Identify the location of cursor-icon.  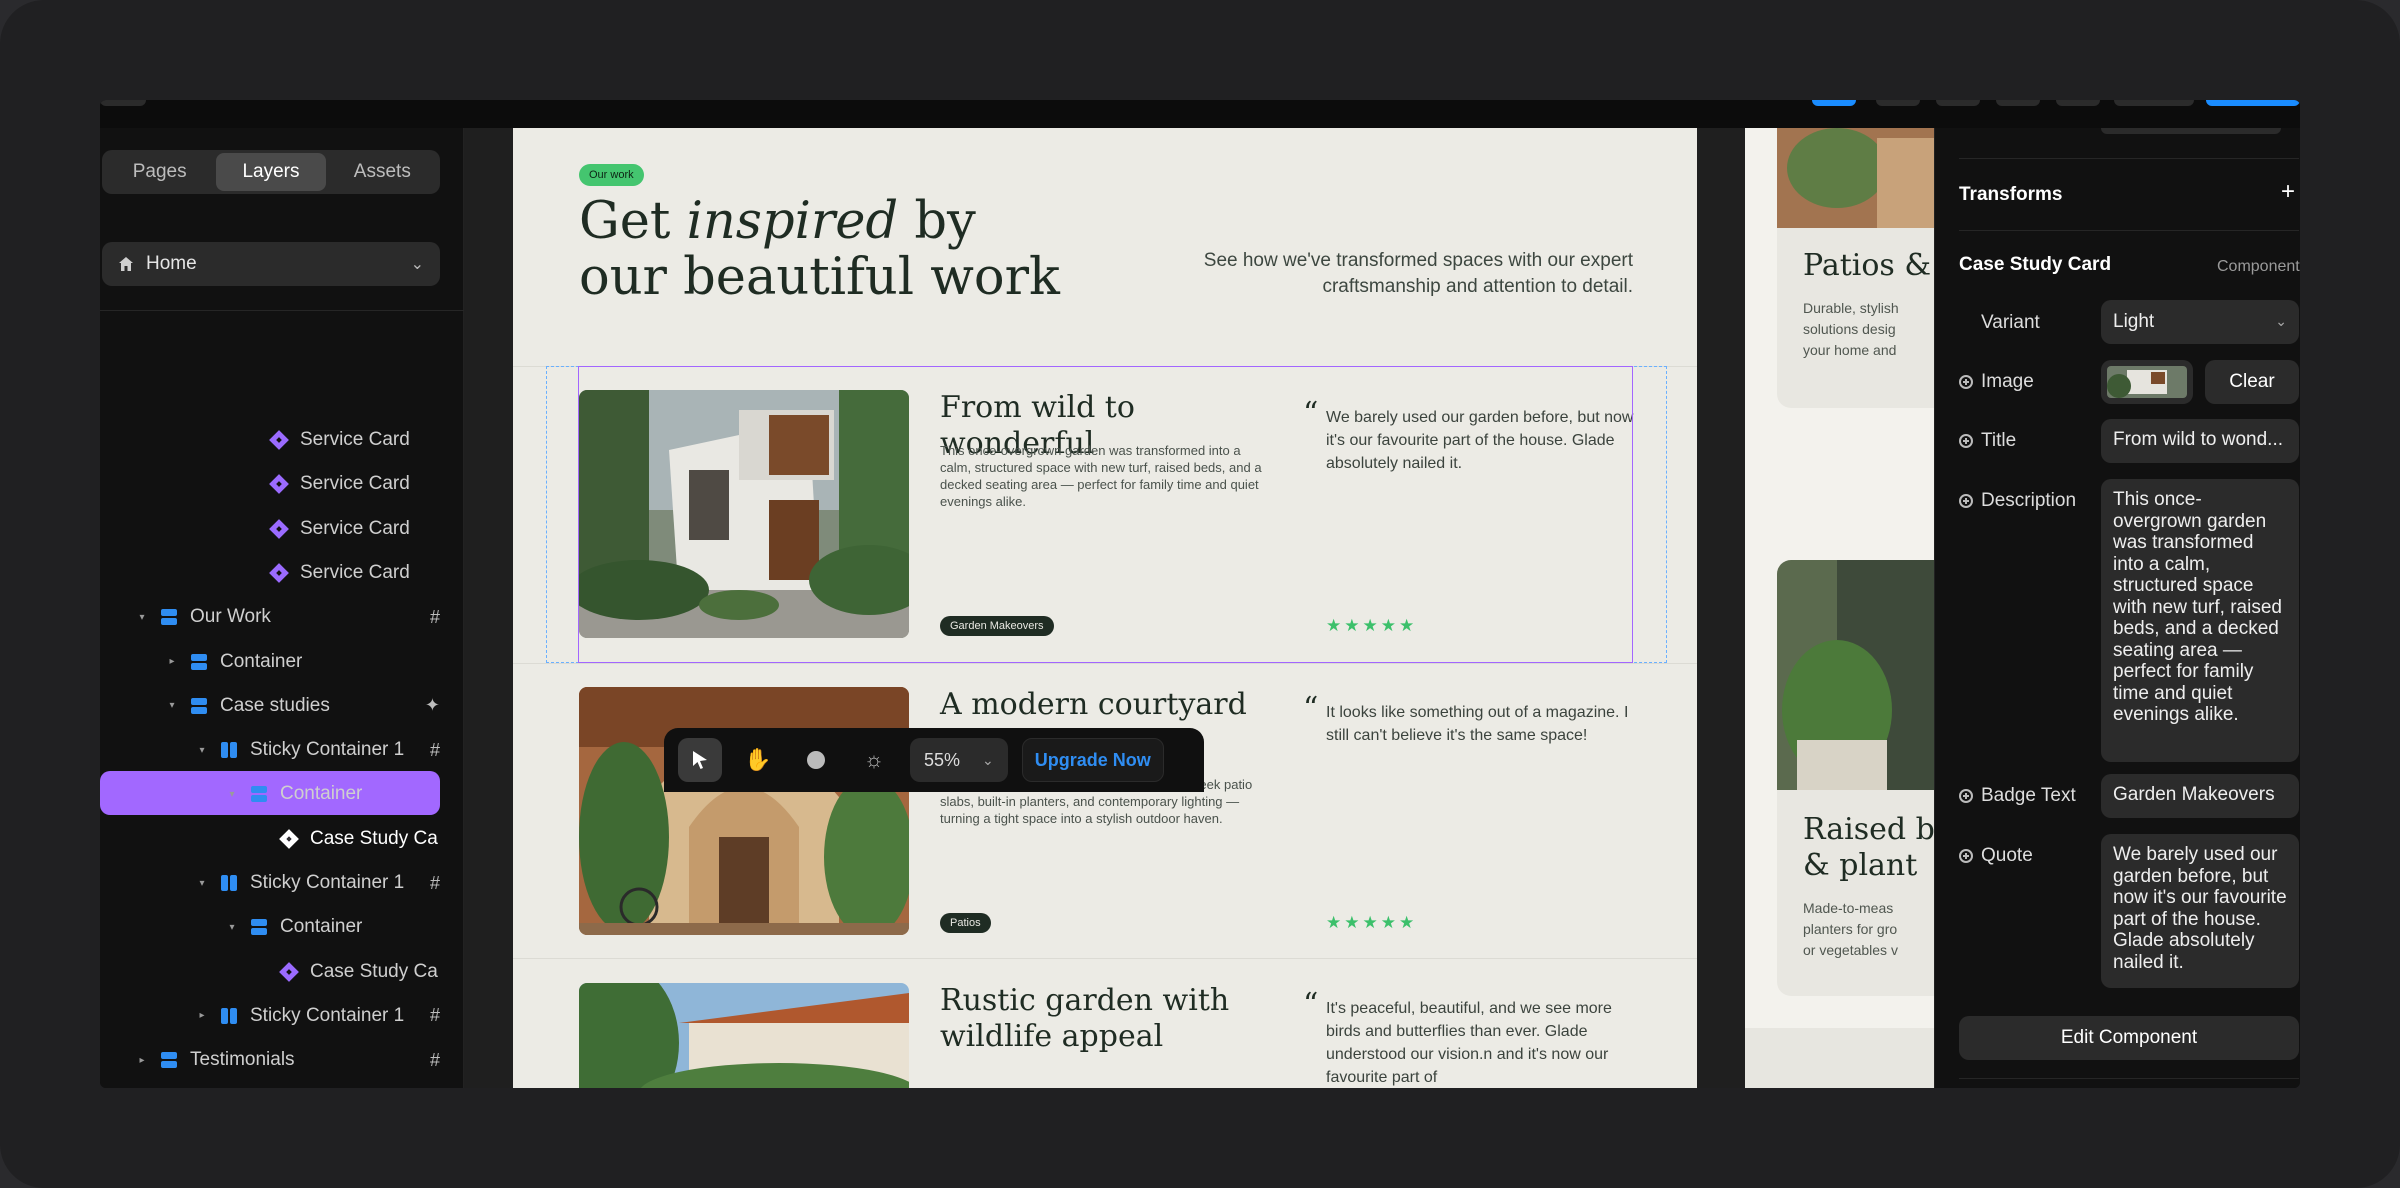
(700, 760).